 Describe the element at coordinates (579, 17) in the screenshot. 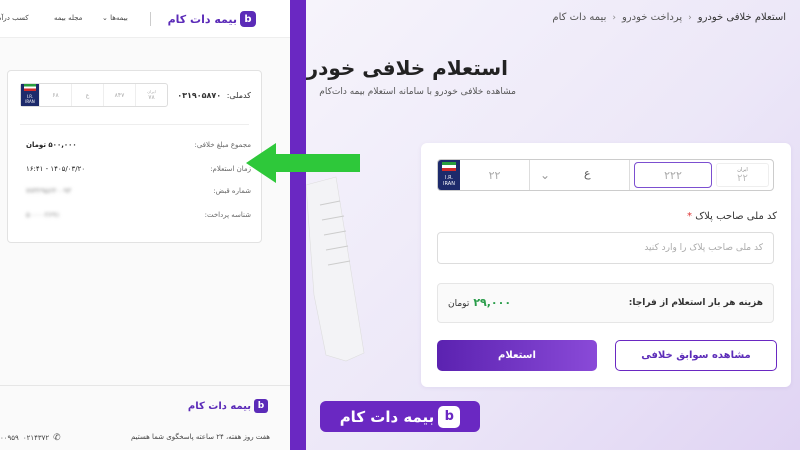

I see `breadcrumb-home: بیمه دات کام` at that location.